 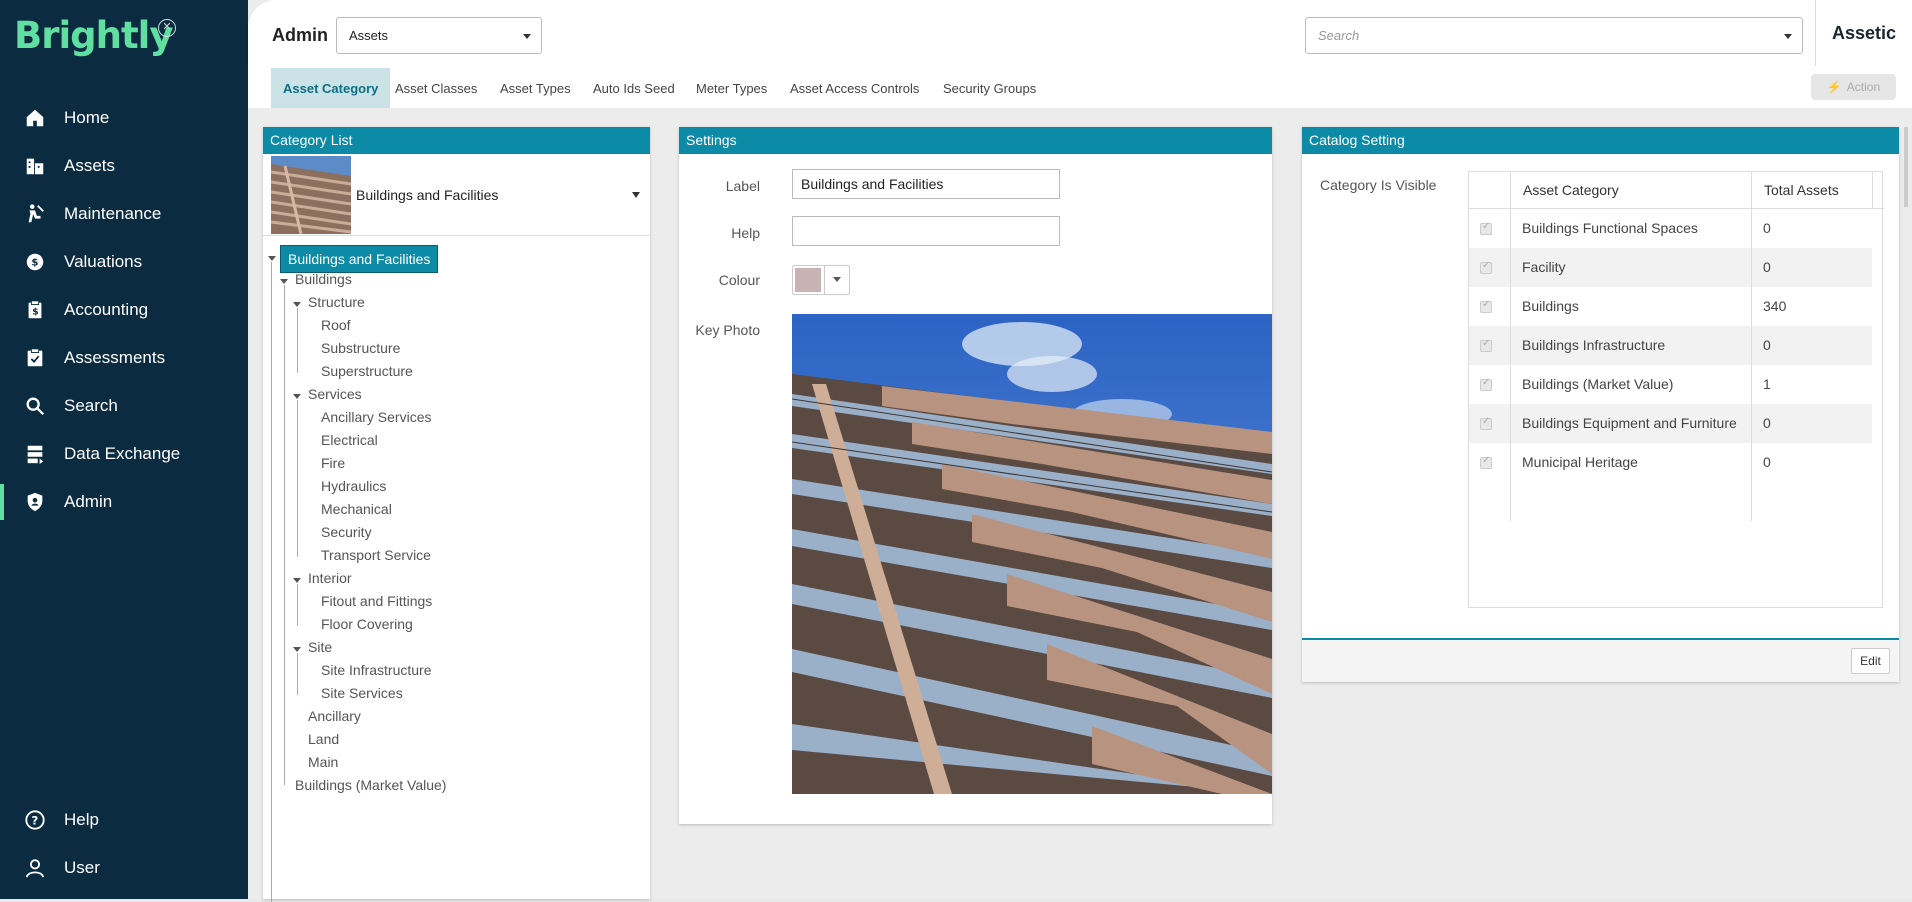 I want to click on tree-node: Hydraulics, so click(x=353, y=486).